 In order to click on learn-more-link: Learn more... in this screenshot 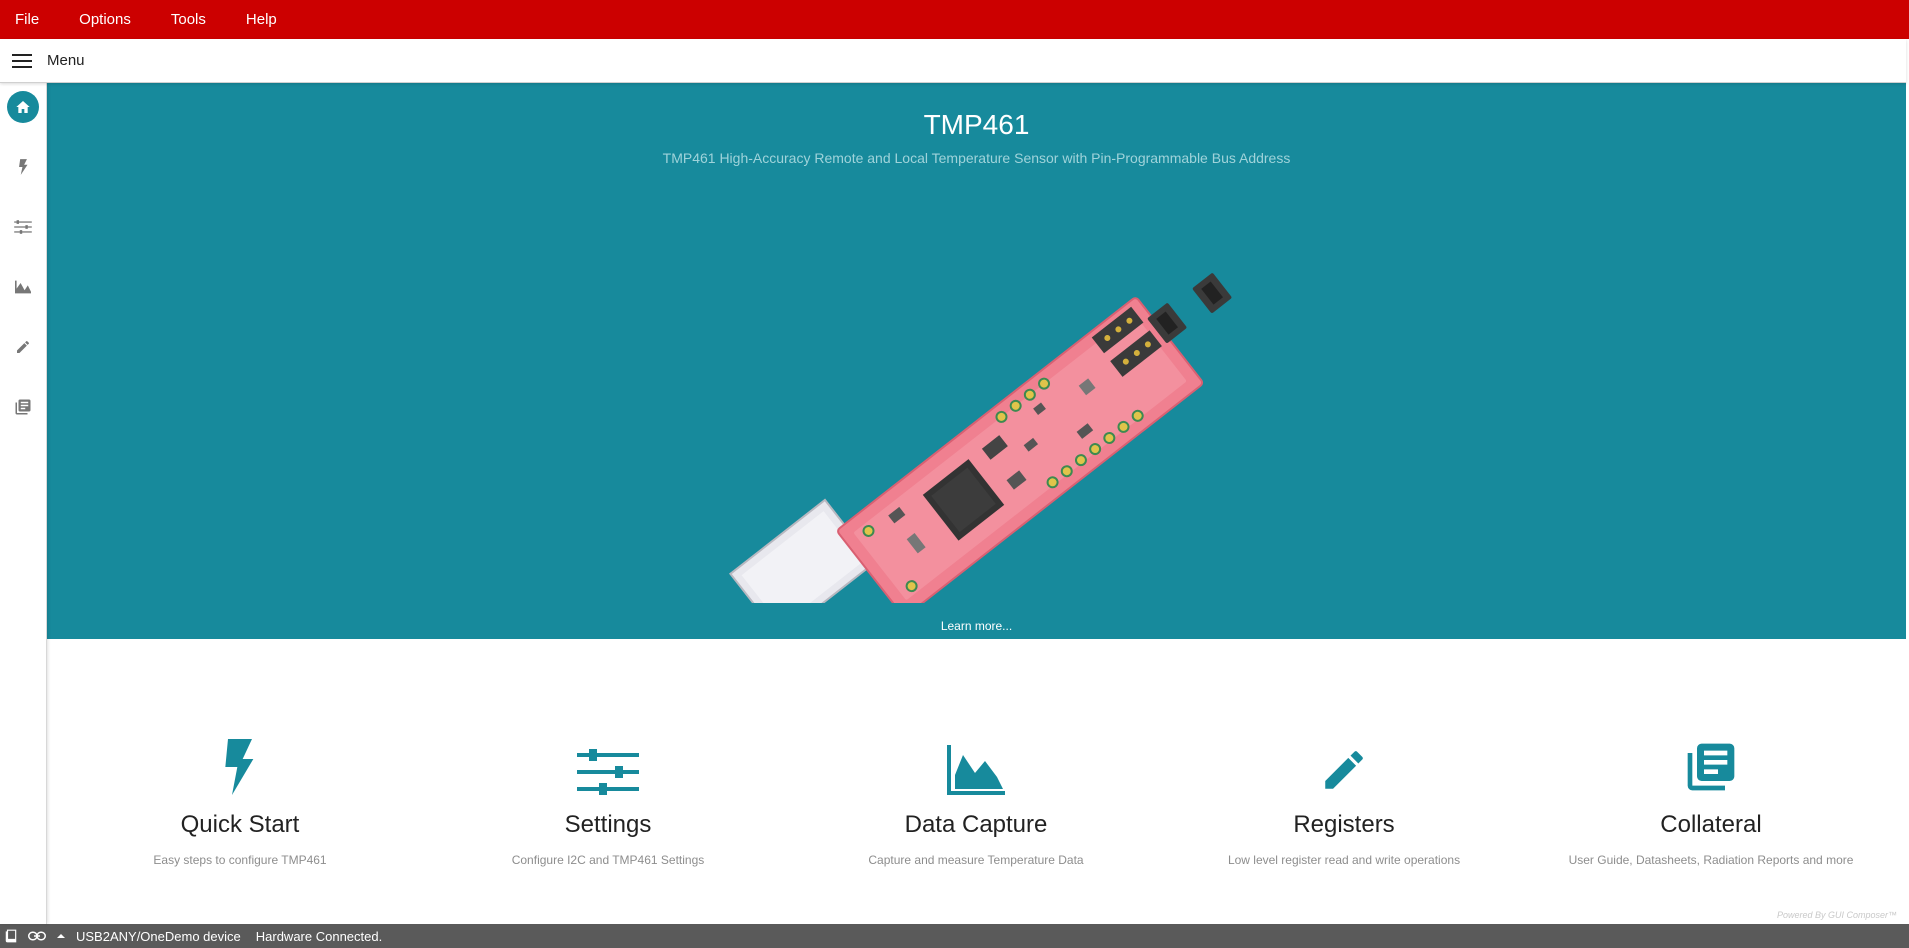, I will do `click(976, 626)`.